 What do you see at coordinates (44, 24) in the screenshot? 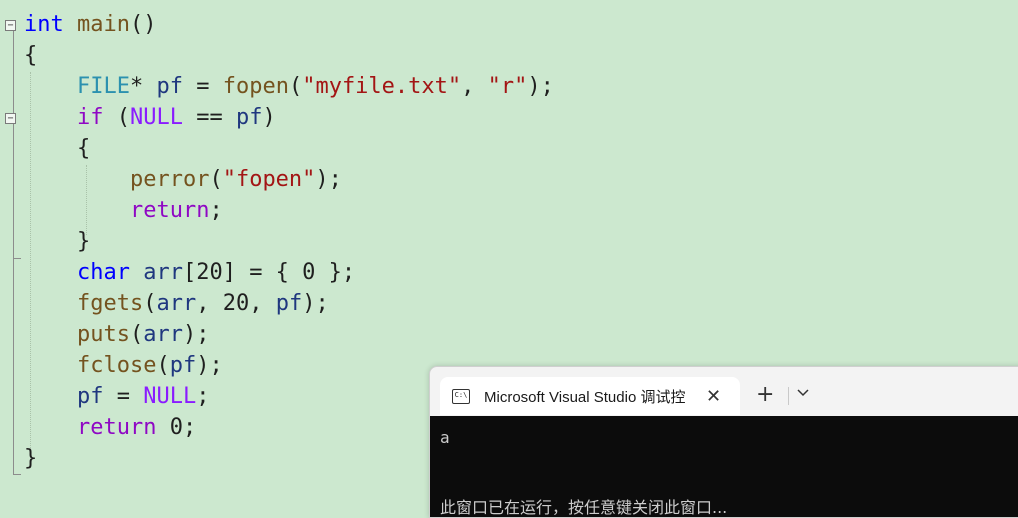
I see `code-token: int` at bounding box center [44, 24].